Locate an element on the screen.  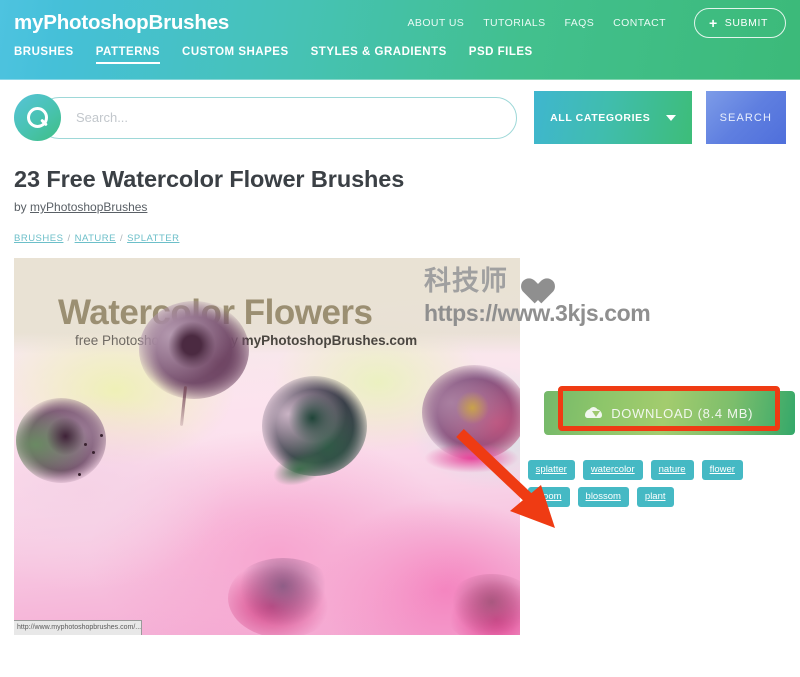
search-bar-row: ALL CATEGORIES SEARCH is located at coordinates (400, 117).